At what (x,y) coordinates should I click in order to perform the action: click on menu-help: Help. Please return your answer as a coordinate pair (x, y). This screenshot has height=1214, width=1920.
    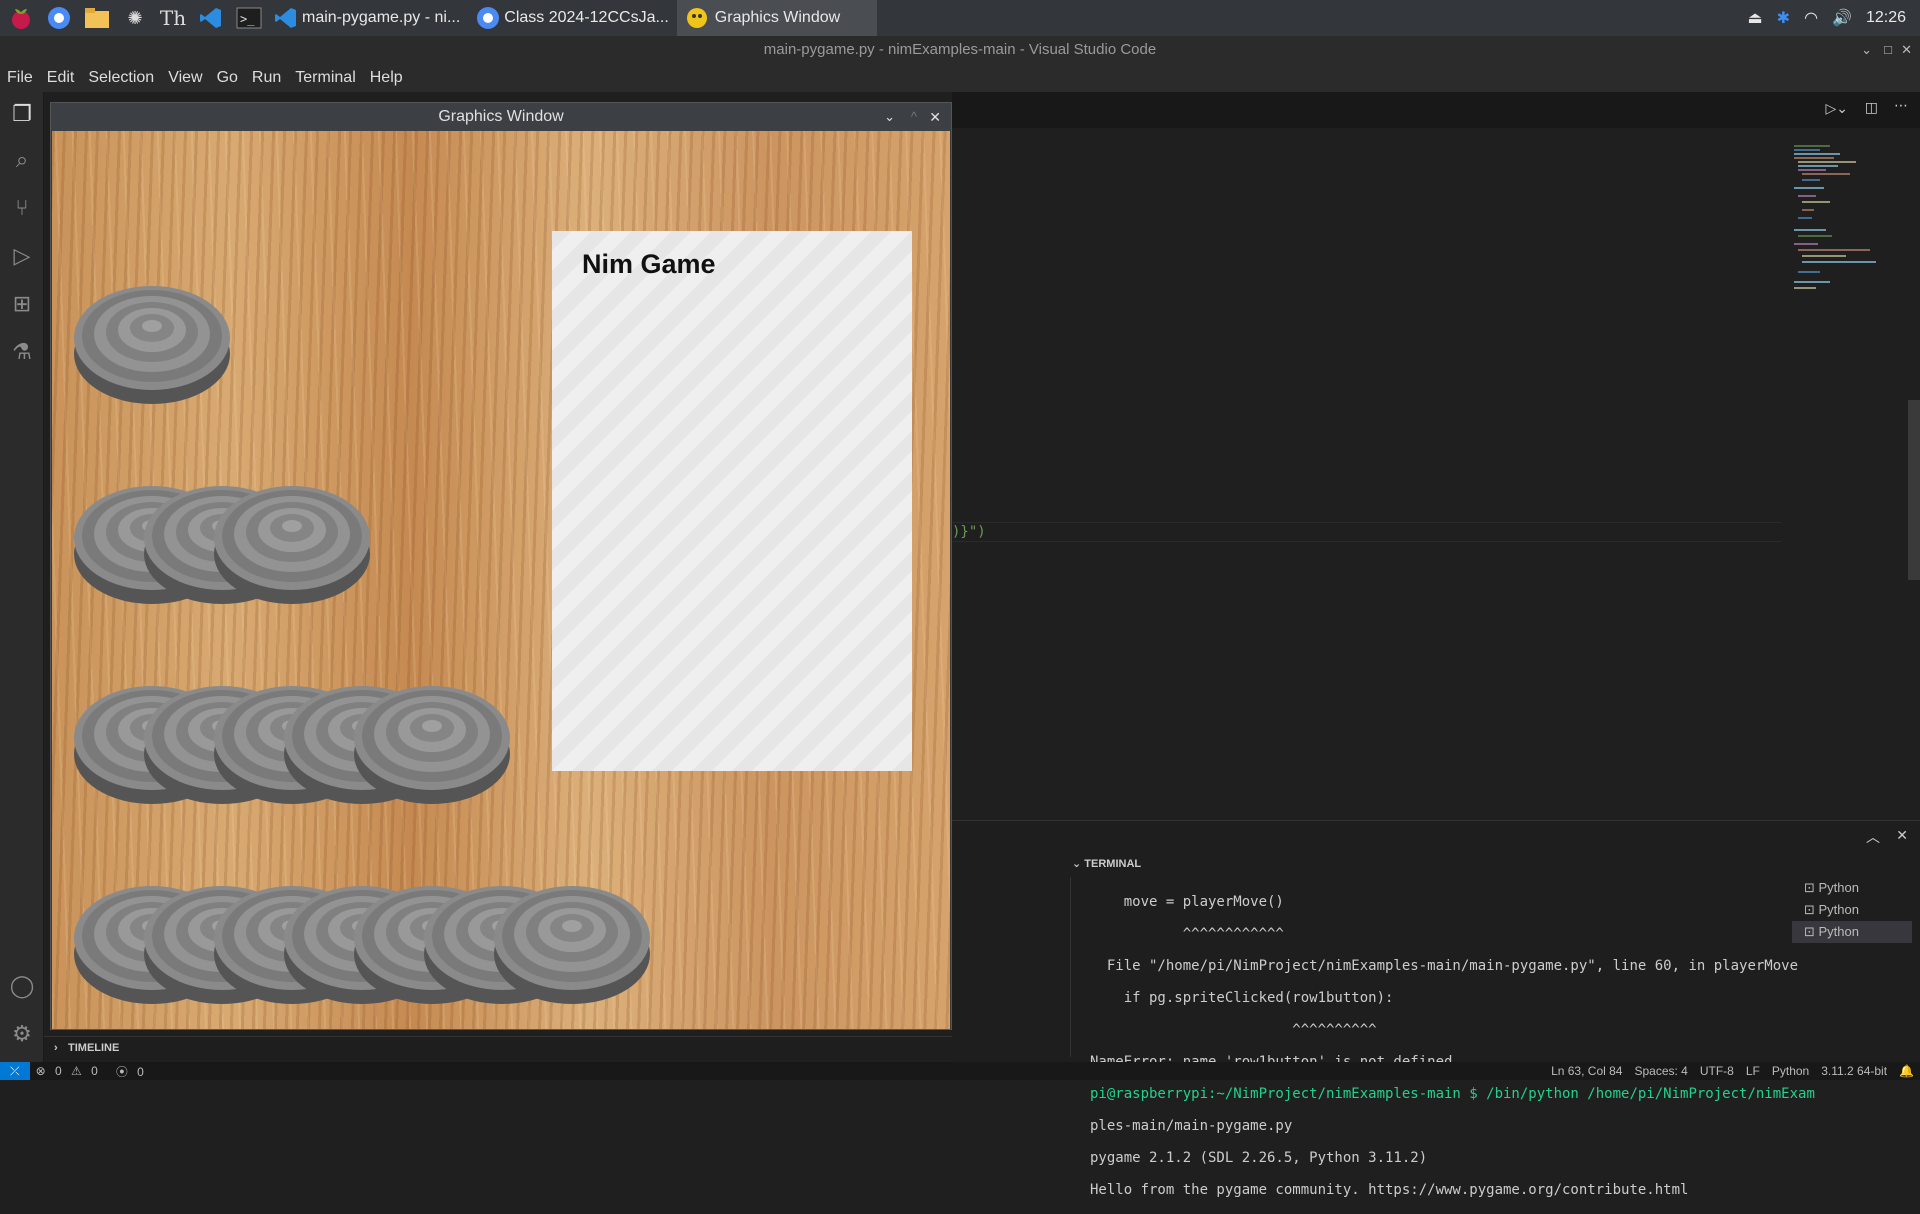
    Looking at the image, I should click on (386, 78).